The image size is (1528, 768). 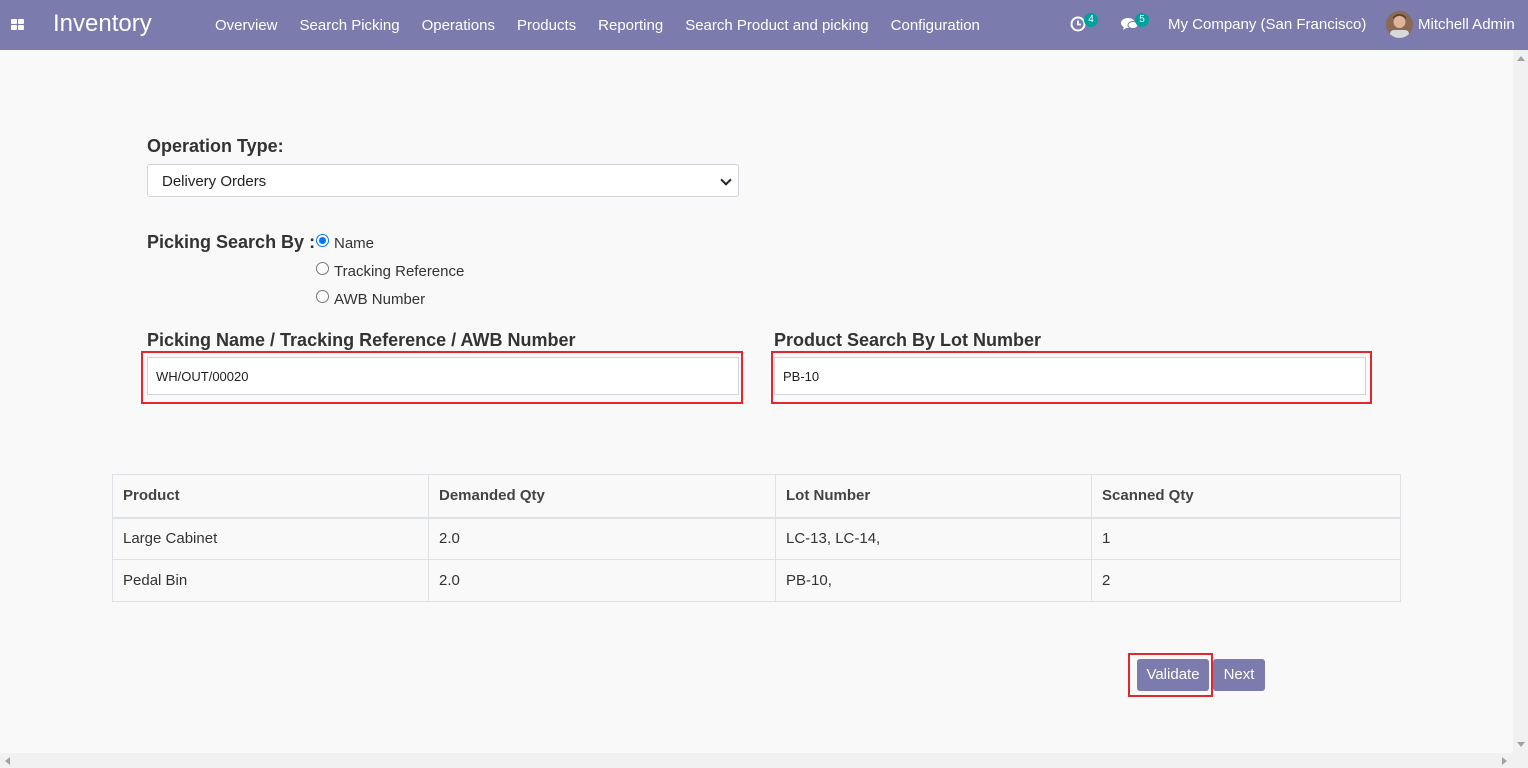 What do you see at coordinates (322, 296) in the screenshot?
I see `radio-awb-number` at bounding box center [322, 296].